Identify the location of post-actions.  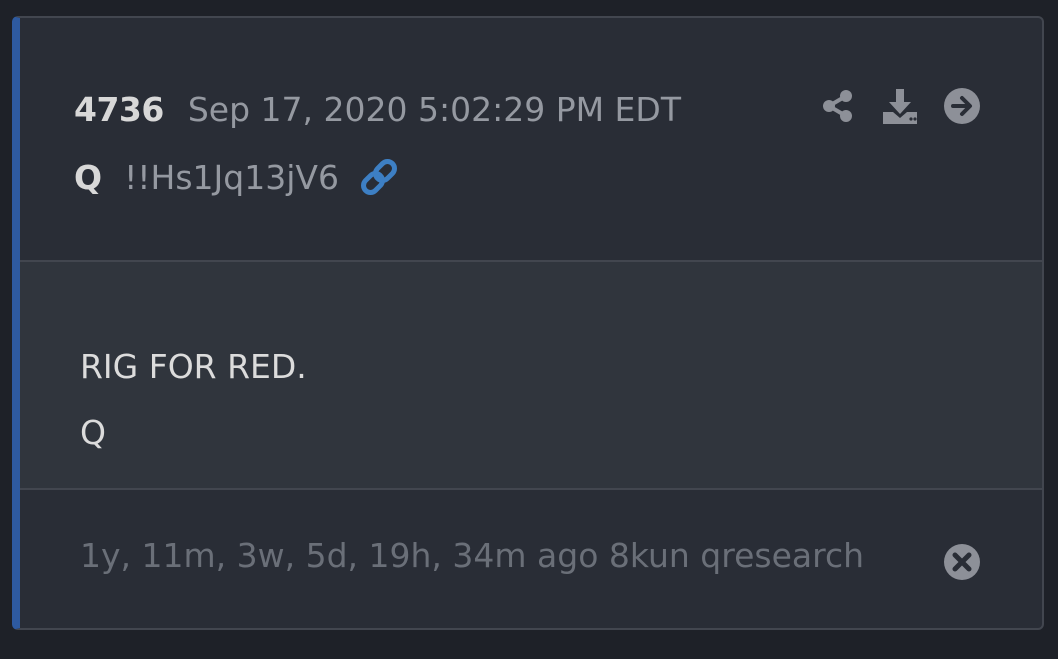
(900, 106).